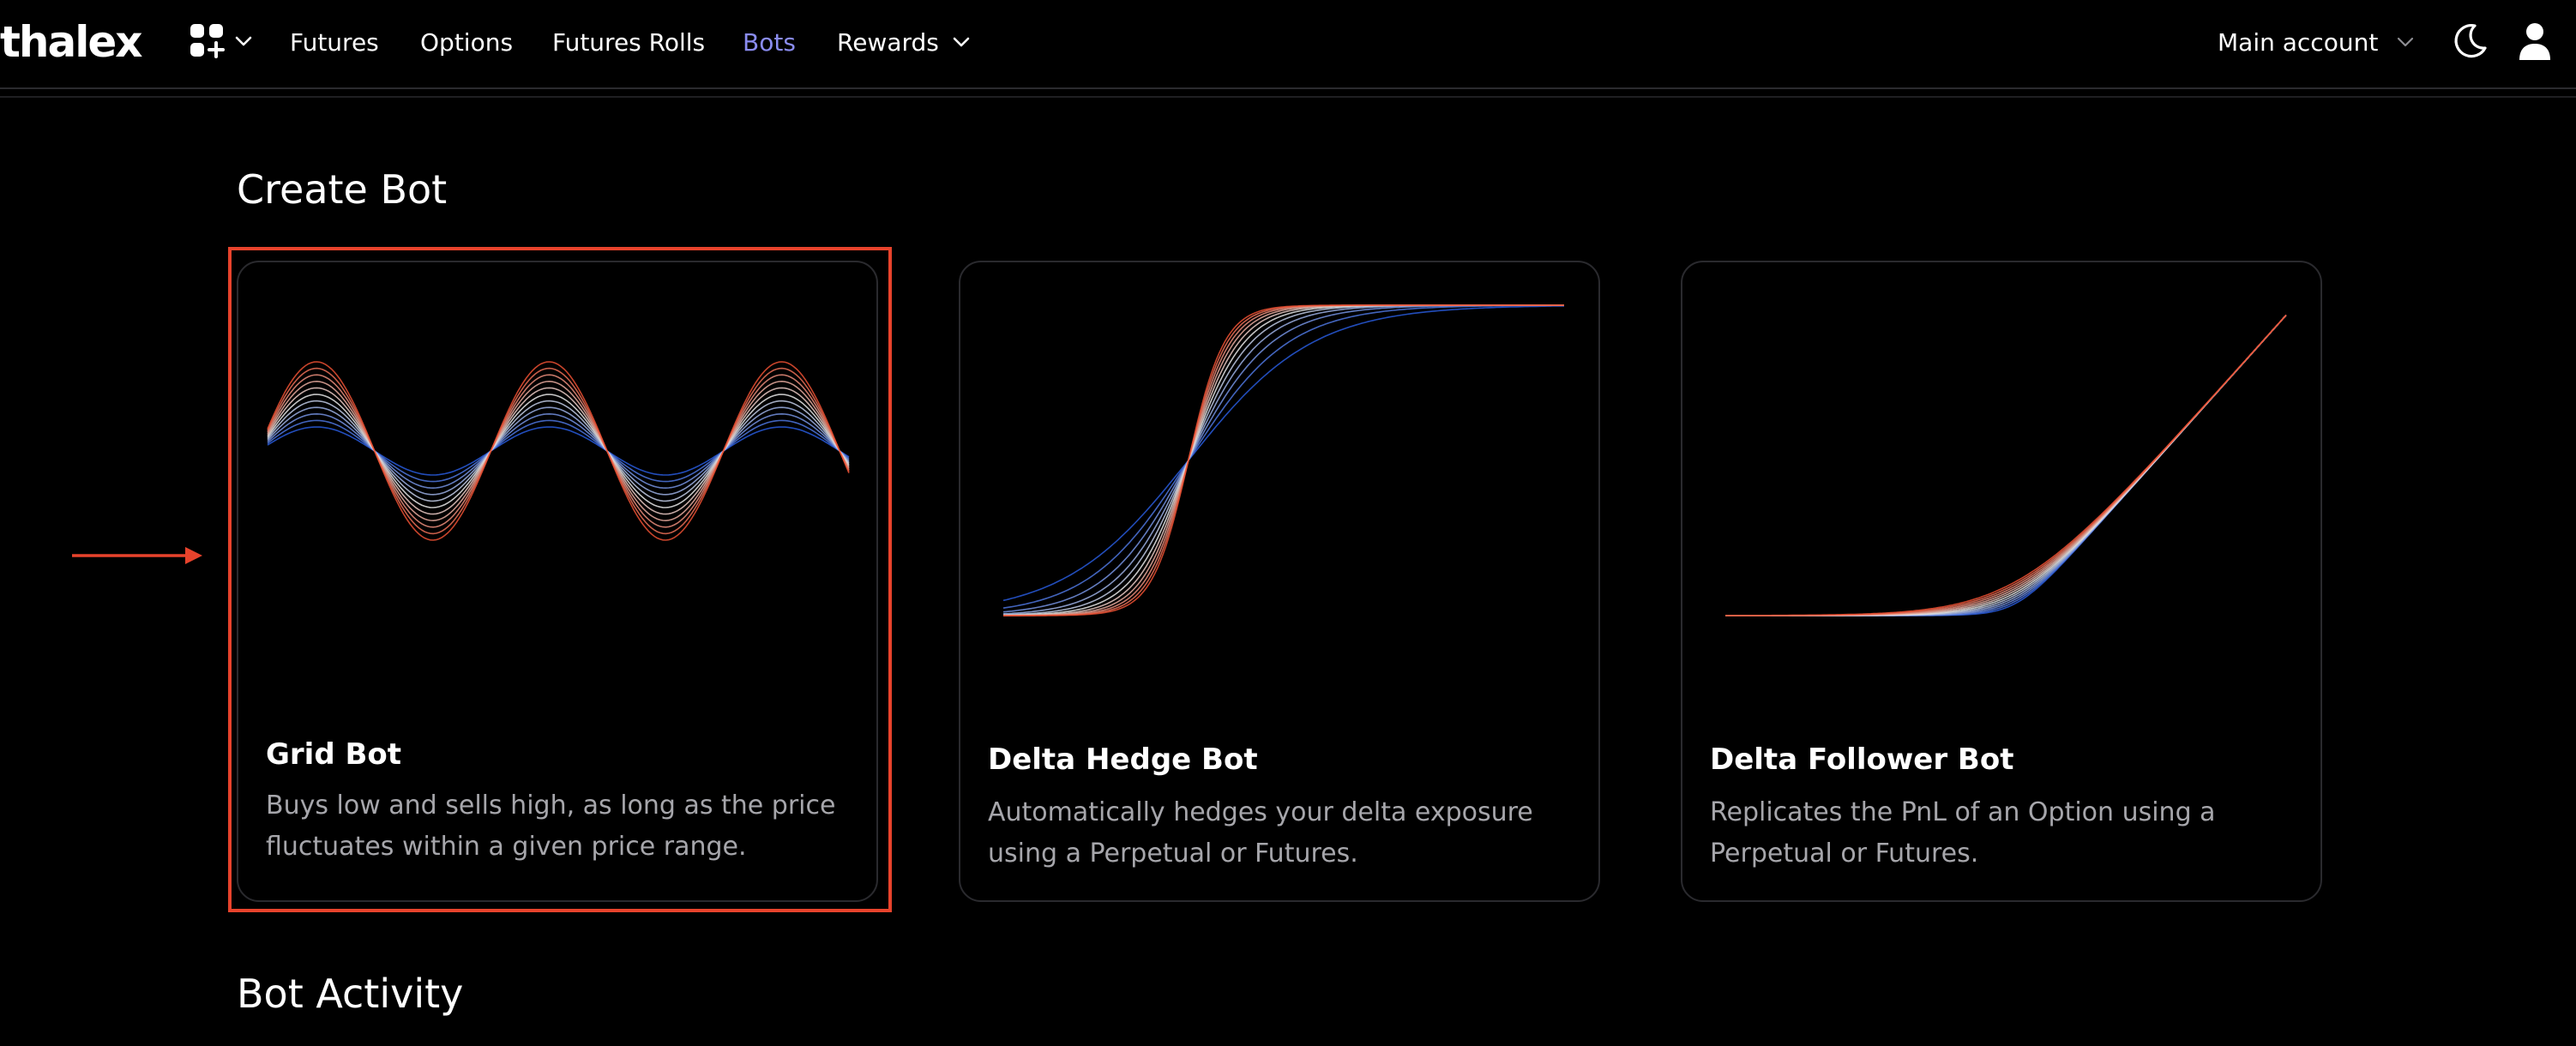  What do you see at coordinates (1123, 759) in the screenshot?
I see `delta-hedge-bot-title: Delta Hedge Bot` at bounding box center [1123, 759].